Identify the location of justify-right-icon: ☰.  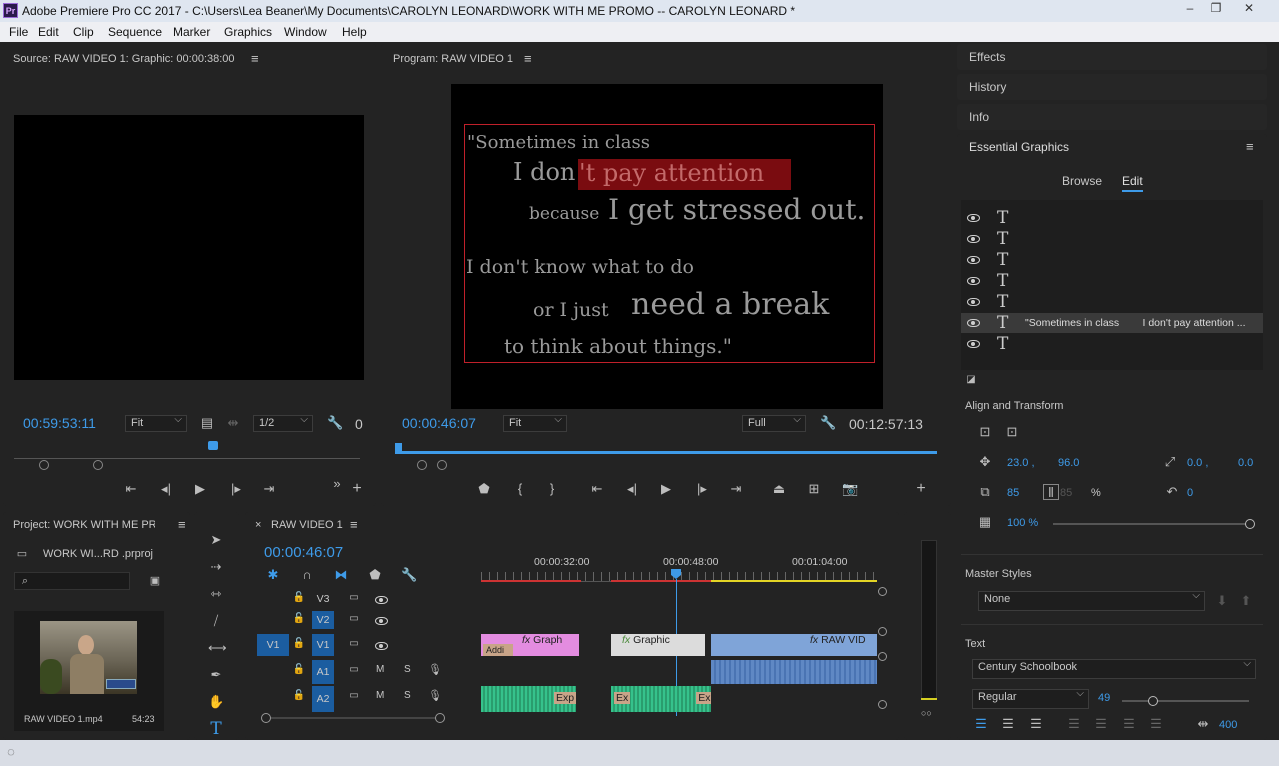
(1129, 724).